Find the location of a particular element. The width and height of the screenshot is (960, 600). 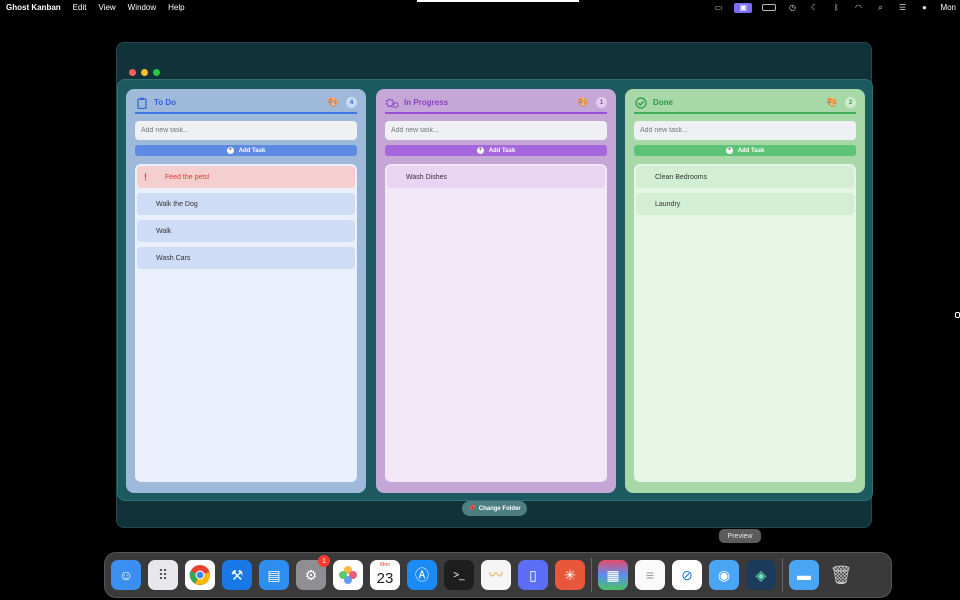

change-folder-label: Change Folder is located at coordinates (499, 508).